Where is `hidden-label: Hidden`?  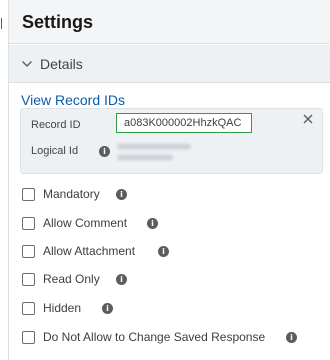
hidden-label: Hidden is located at coordinates (62, 308).